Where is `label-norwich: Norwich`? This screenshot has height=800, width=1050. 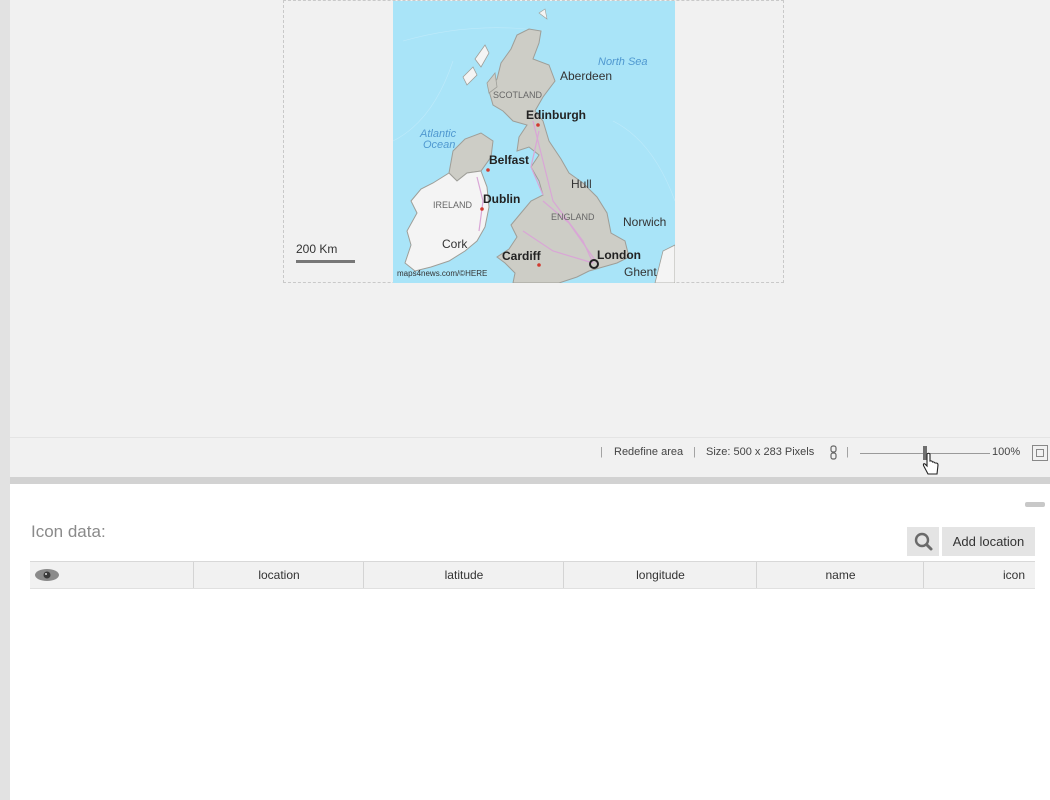
label-norwich: Norwich is located at coordinates (645, 222).